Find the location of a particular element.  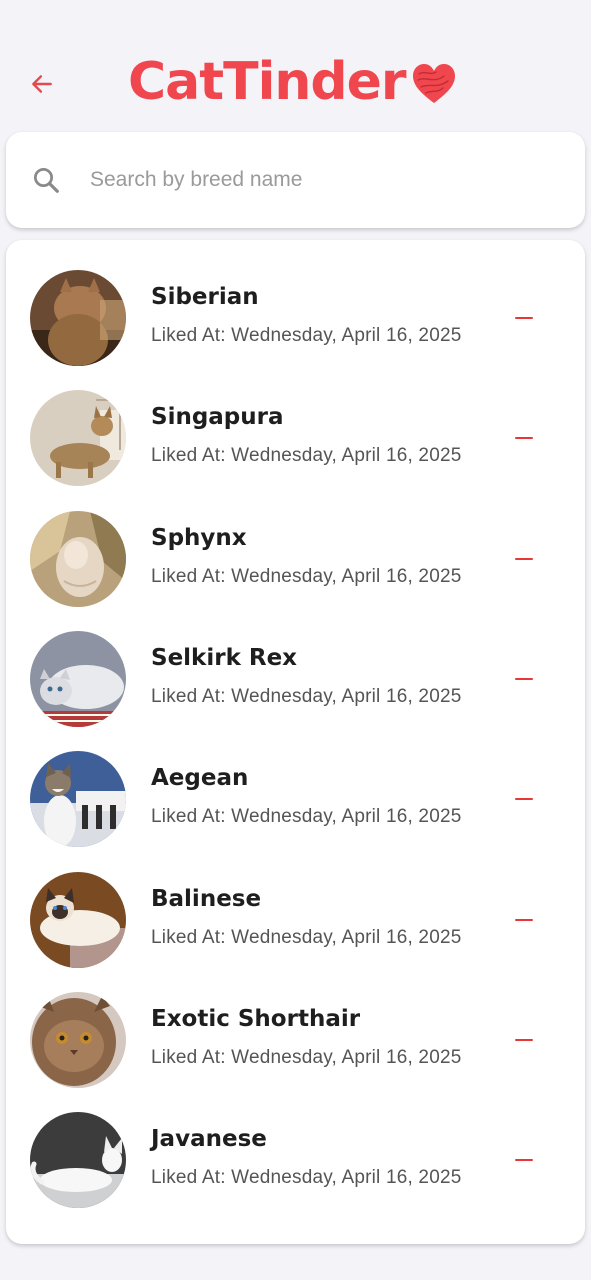

app-header: CatTinder is located at coordinates (295, 65).